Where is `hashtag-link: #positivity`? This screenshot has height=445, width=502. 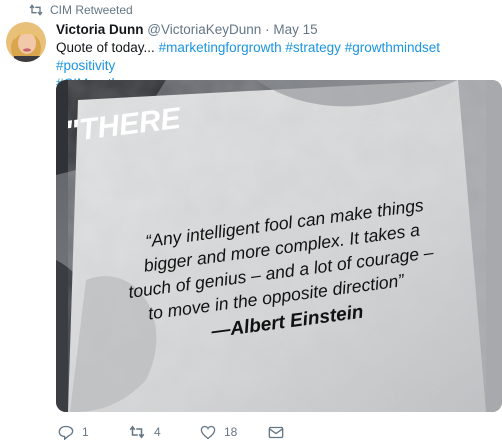
hashtag-link: #positivity is located at coordinates (85, 65).